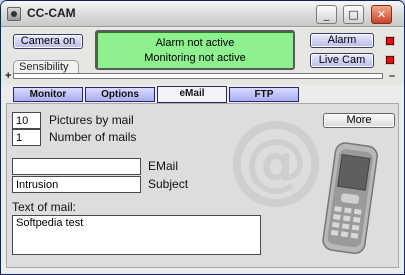  I want to click on number-of-mails-label: Number of mails, so click(93, 137).